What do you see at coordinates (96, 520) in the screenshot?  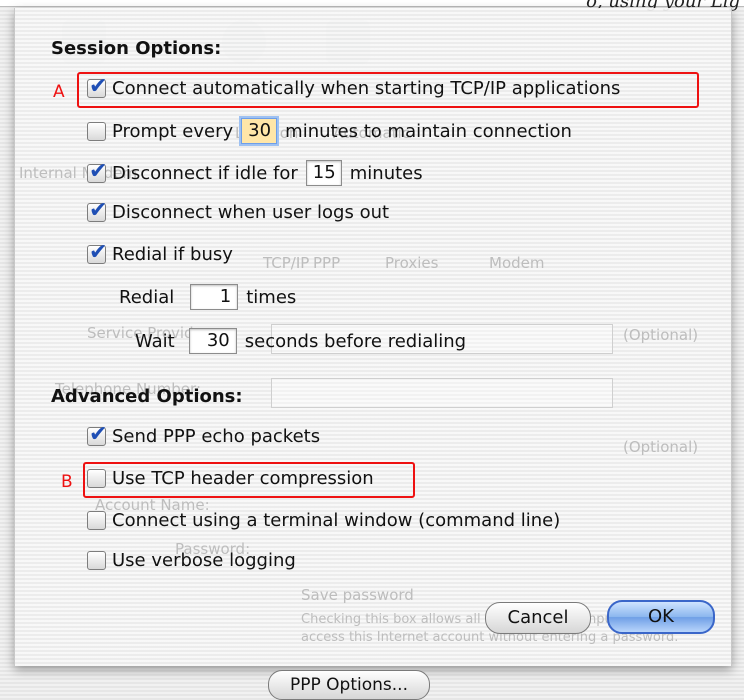 I see `terminal-window-checkbox` at bounding box center [96, 520].